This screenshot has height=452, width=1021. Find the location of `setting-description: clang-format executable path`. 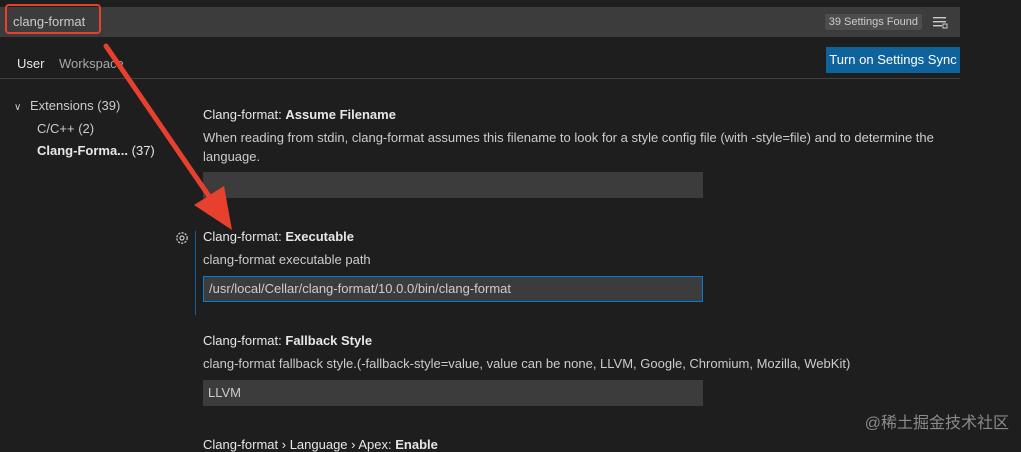

setting-description: clang-format executable path is located at coordinates (287, 259).